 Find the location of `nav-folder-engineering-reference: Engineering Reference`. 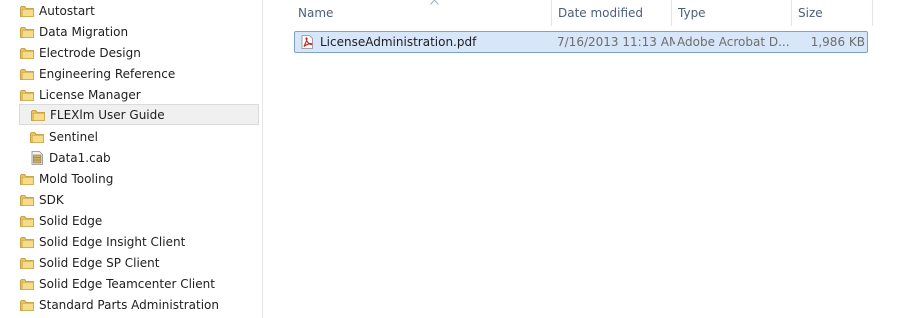

nav-folder-engineering-reference: Engineering Reference is located at coordinates (130, 73).